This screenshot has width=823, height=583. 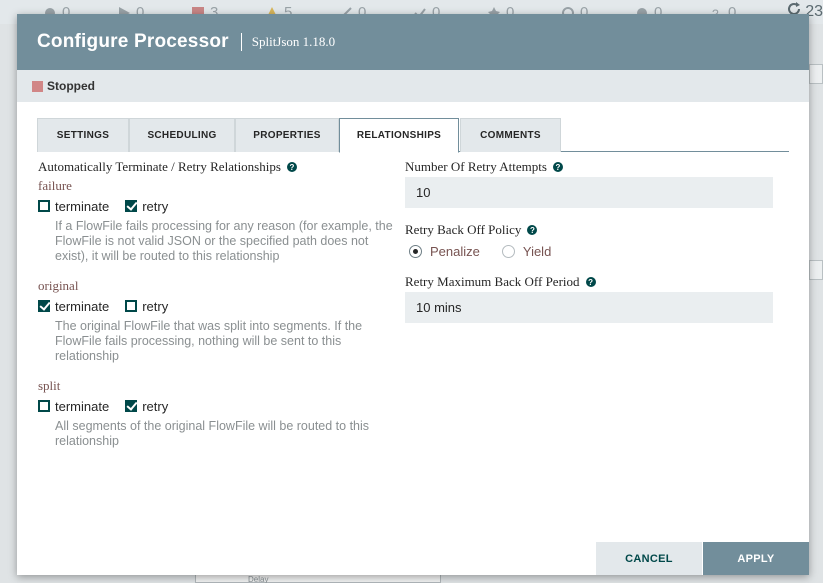 I want to click on cancel-button: CANCEL, so click(x=649, y=558).